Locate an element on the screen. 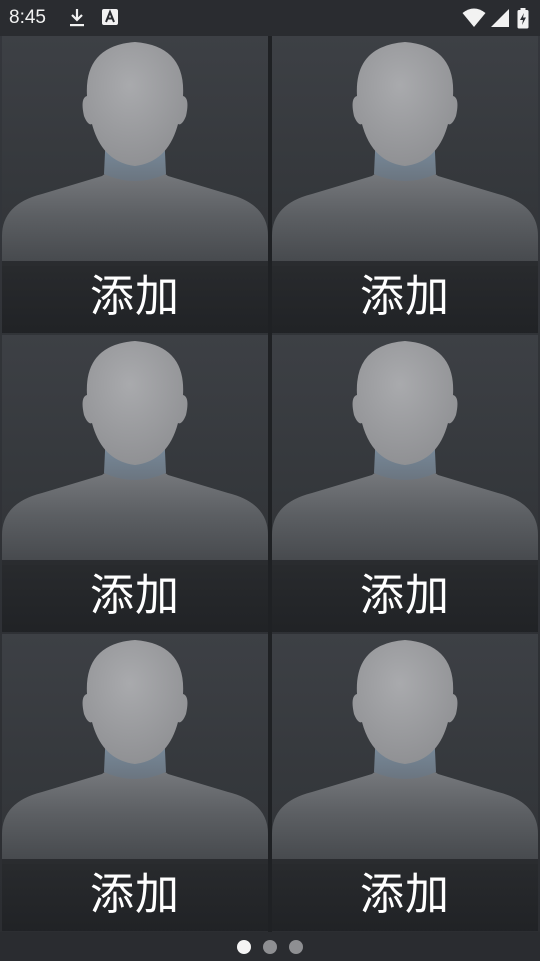 Image resolution: width=540 pixels, height=961 pixels. download-icon is located at coordinates (77, 20).